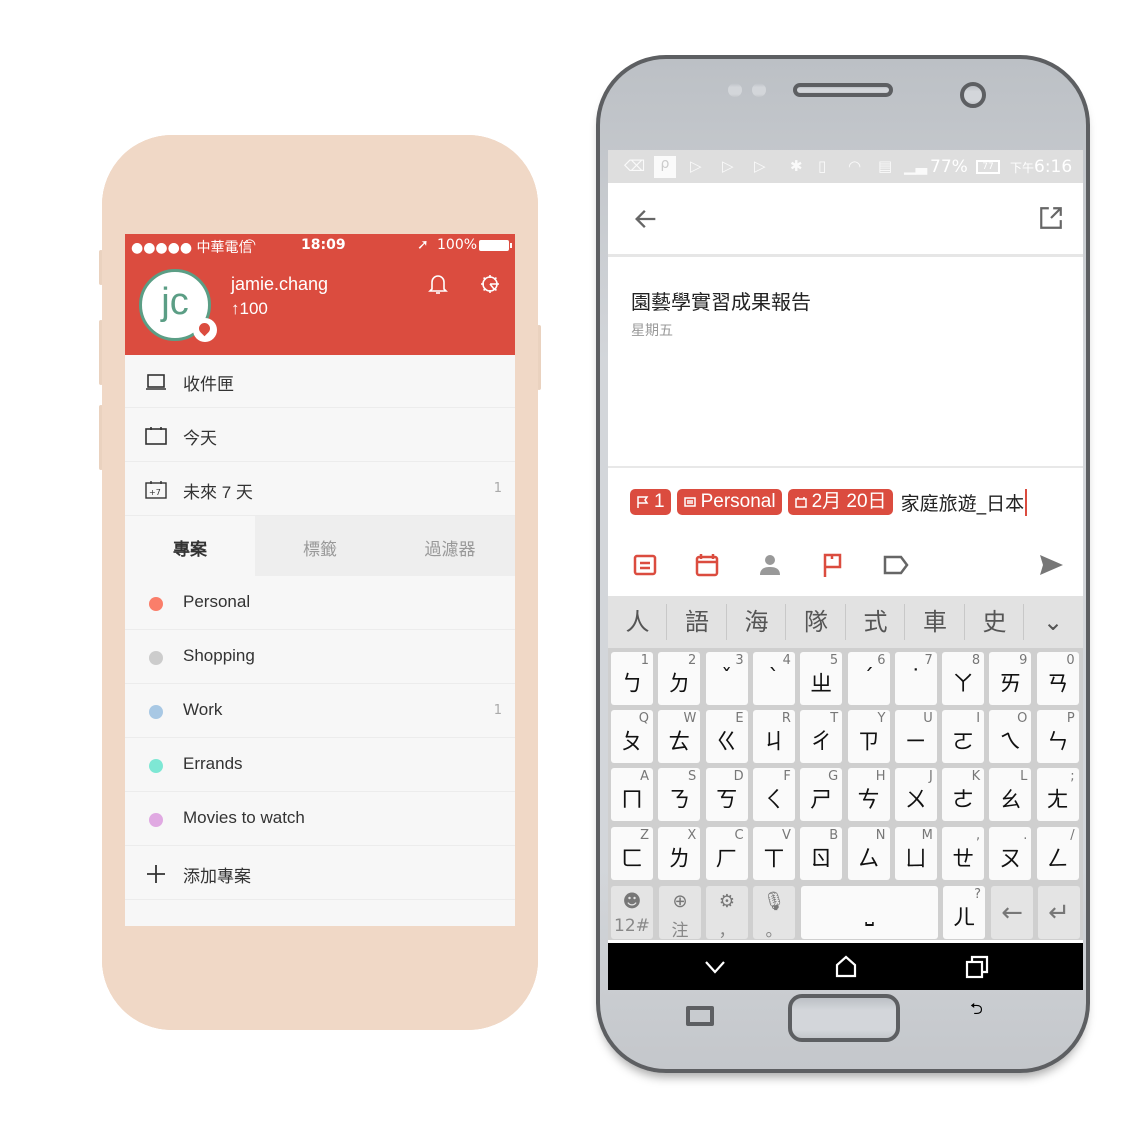 The width and height of the screenshot is (1127, 1127). Describe the element at coordinates (1053, 622) in the screenshot. I see `expand-candidates-icon: ⌄` at that location.